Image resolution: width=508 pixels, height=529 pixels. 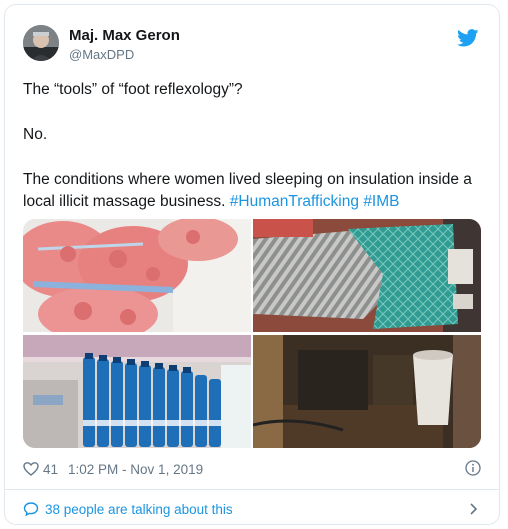 I want to click on conversation-link: 38 people are talking about this, so click(x=252, y=509).